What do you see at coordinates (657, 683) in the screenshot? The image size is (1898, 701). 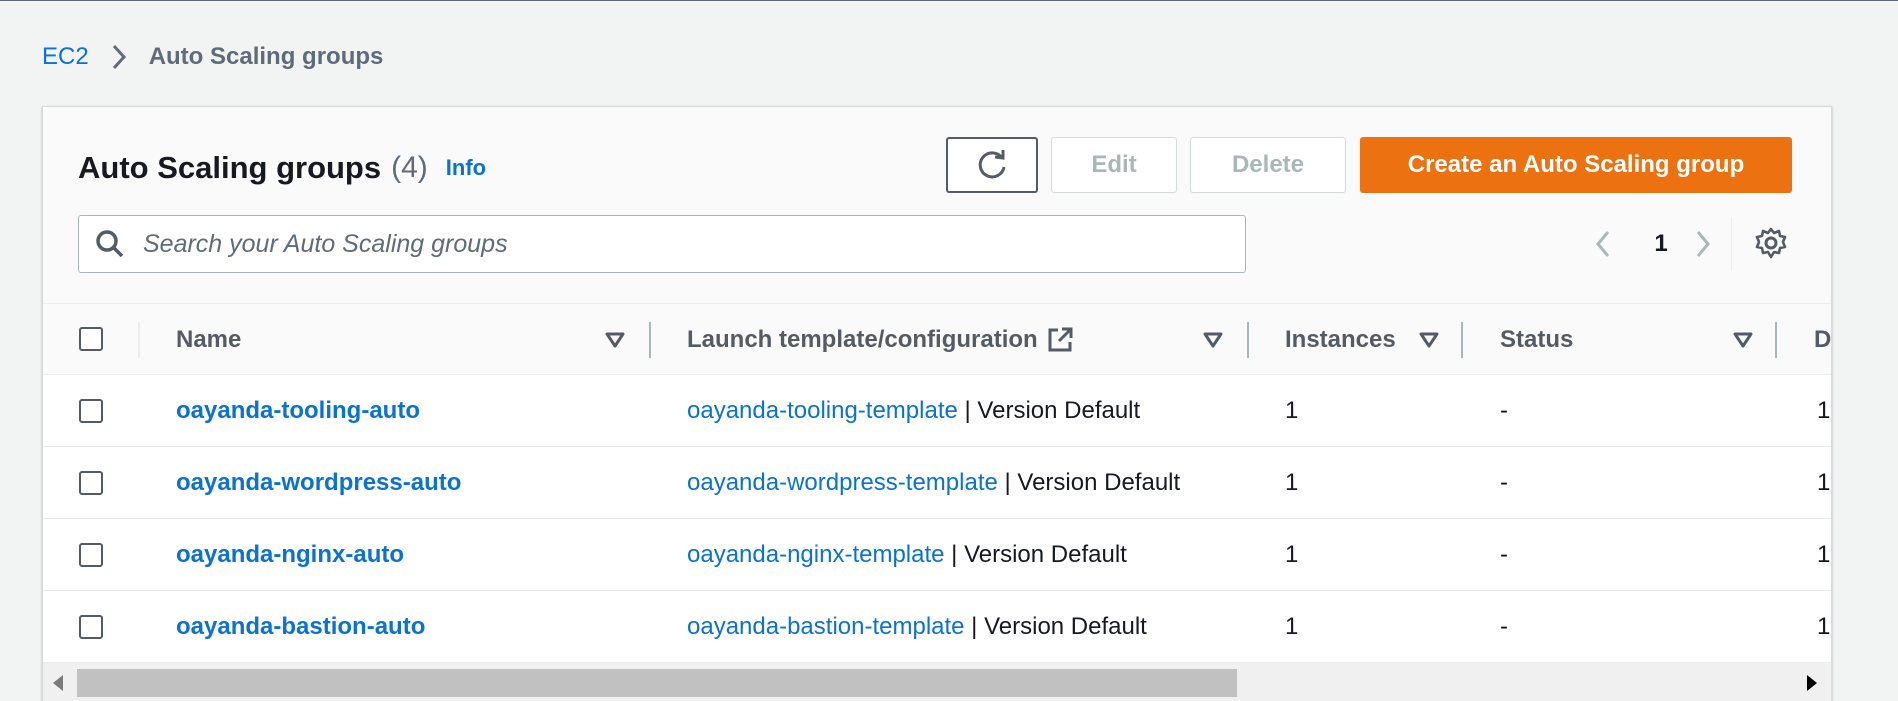 I see `scrollbar-thumb` at bounding box center [657, 683].